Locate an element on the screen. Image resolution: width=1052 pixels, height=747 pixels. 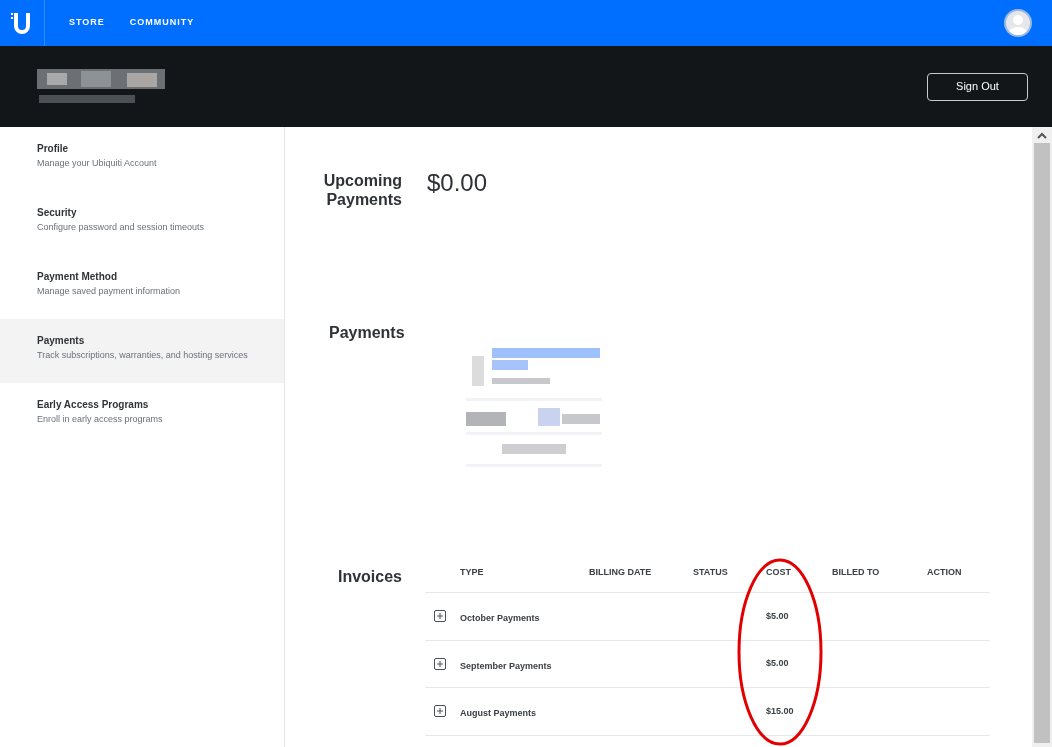
amount-text: $0.00 is located at coordinates (457, 183).